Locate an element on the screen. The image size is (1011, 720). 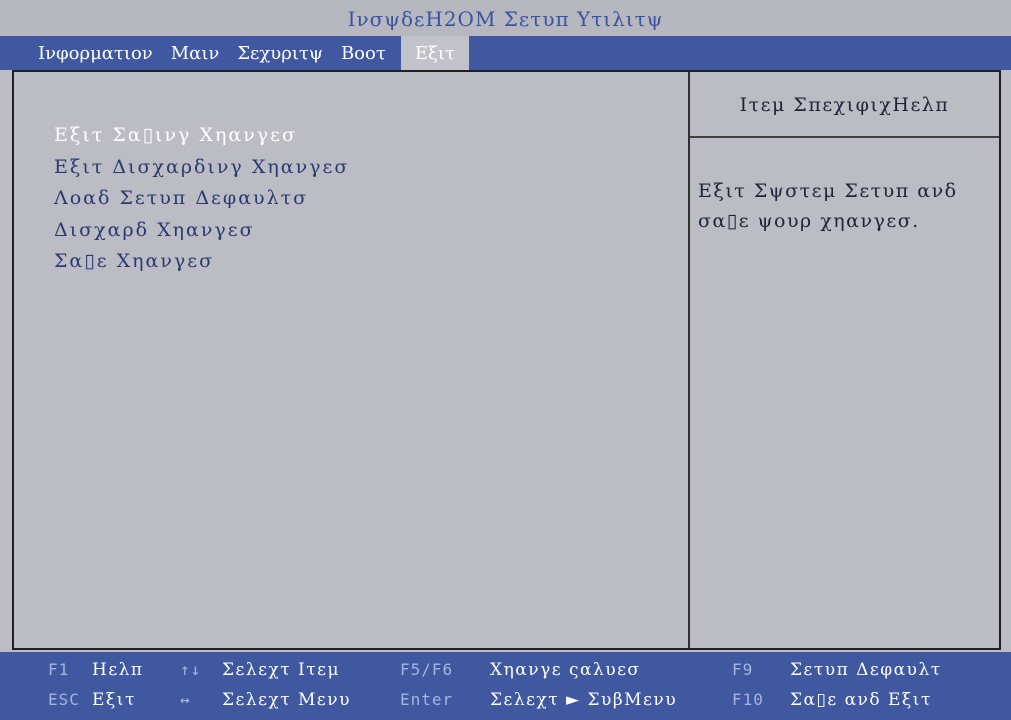
option-save-changes: Σα▯ε Χηανγεσ is located at coordinates (201, 262).